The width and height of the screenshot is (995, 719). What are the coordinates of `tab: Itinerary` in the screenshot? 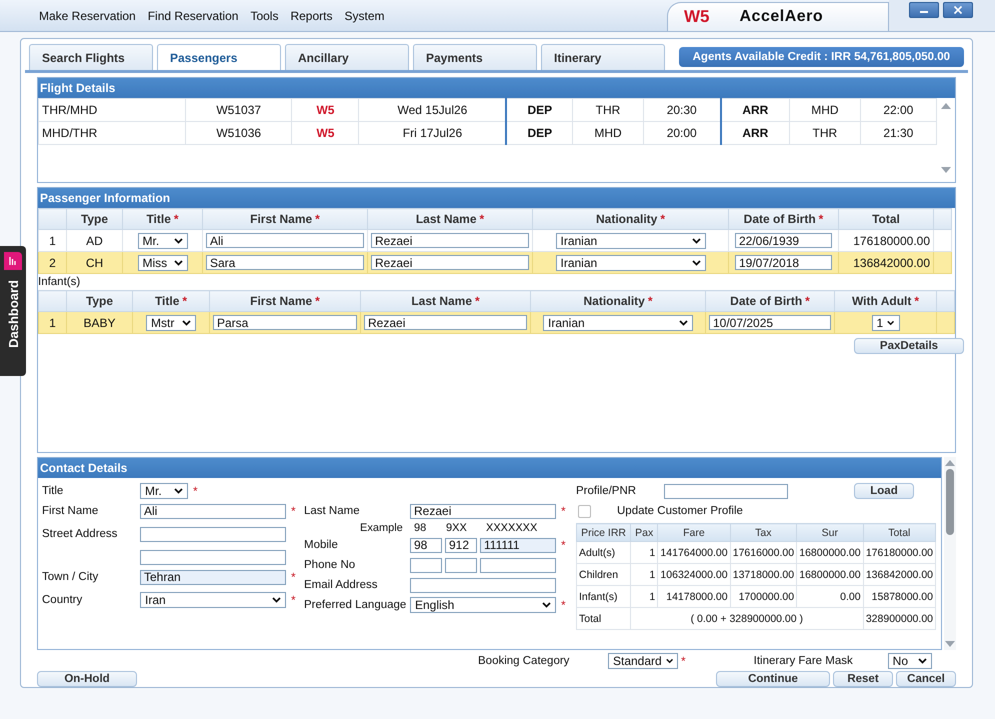 It's located at (603, 57).